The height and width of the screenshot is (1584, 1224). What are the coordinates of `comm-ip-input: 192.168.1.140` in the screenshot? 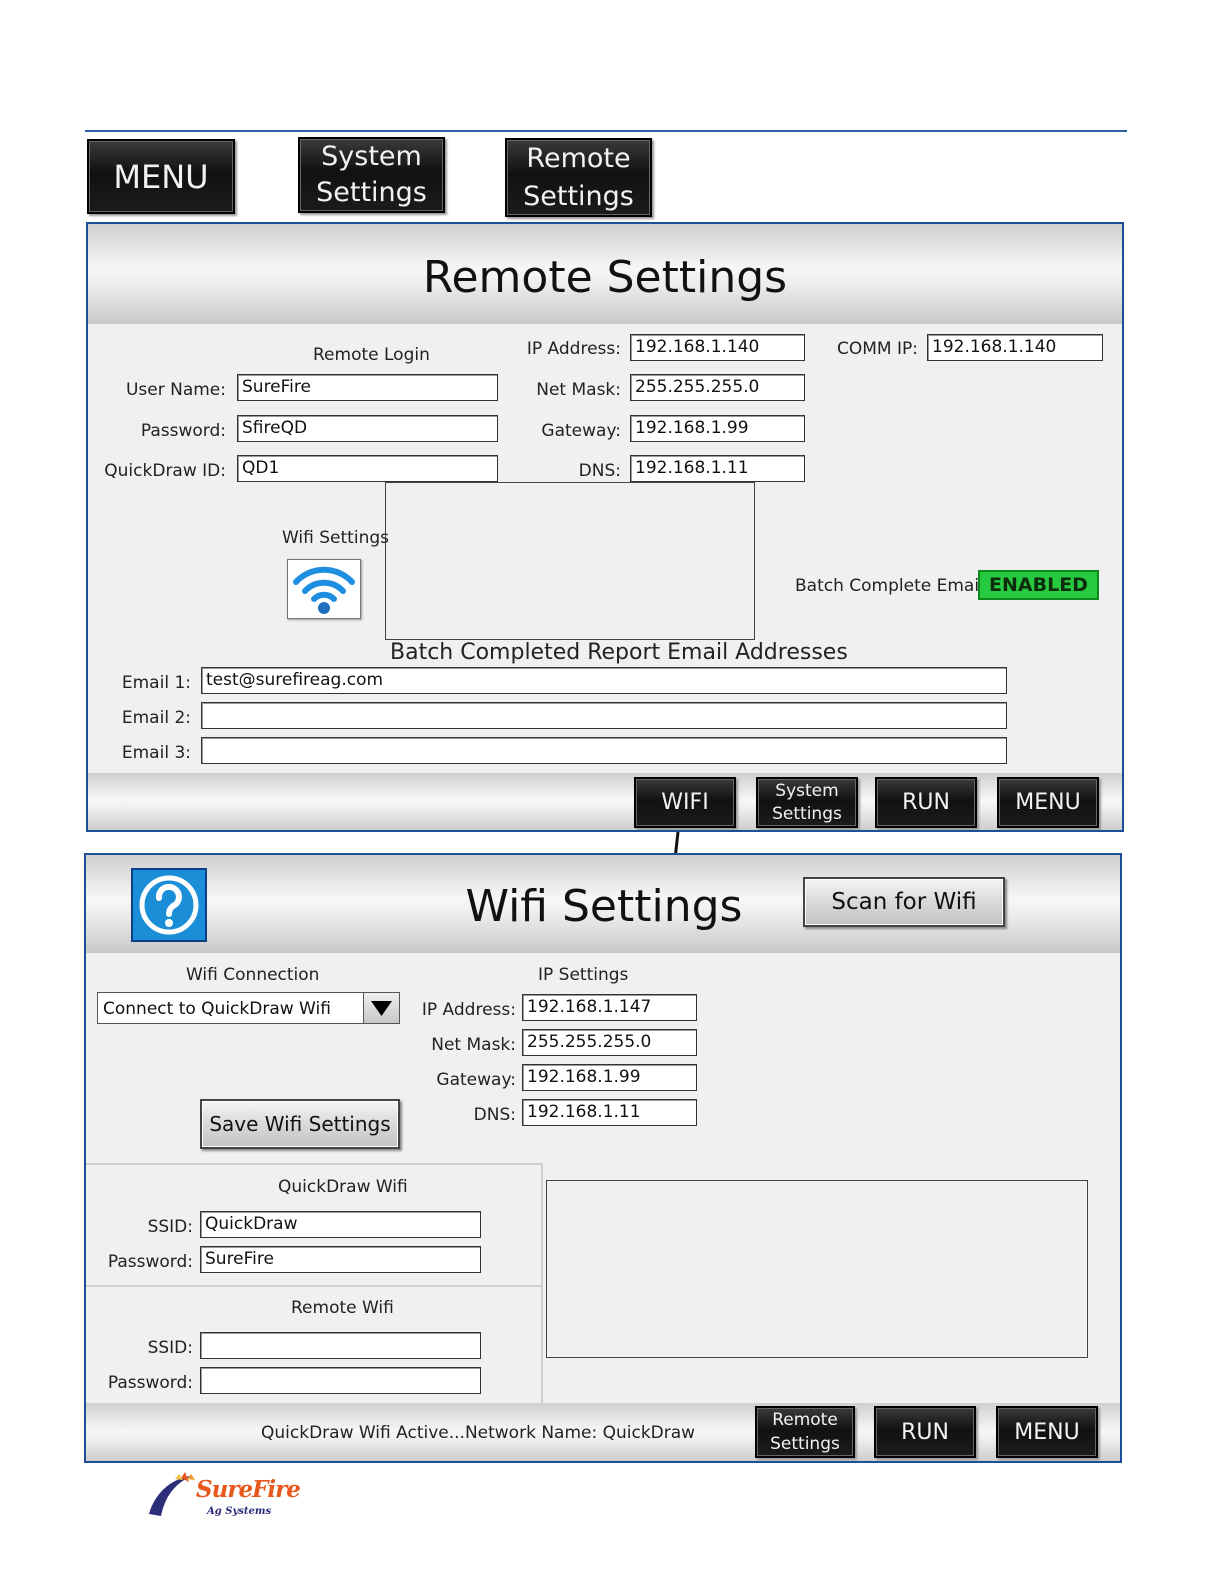 It's located at (1015, 347).